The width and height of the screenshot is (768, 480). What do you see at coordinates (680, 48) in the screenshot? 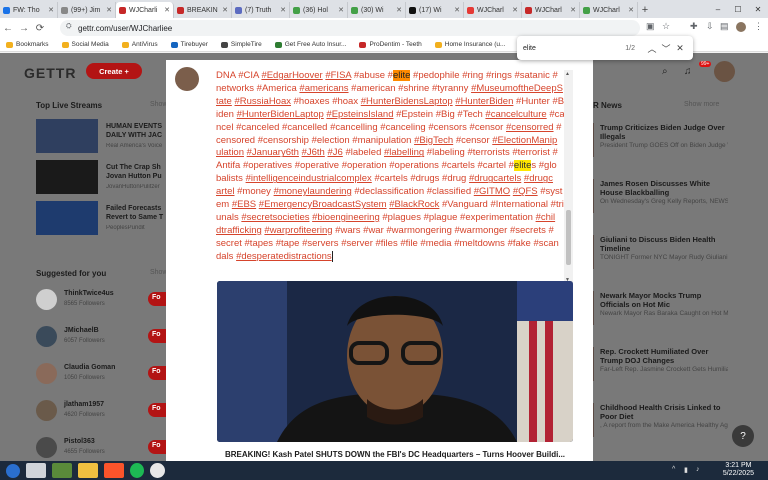
I see `find-close-icon: ✕` at bounding box center [680, 48].